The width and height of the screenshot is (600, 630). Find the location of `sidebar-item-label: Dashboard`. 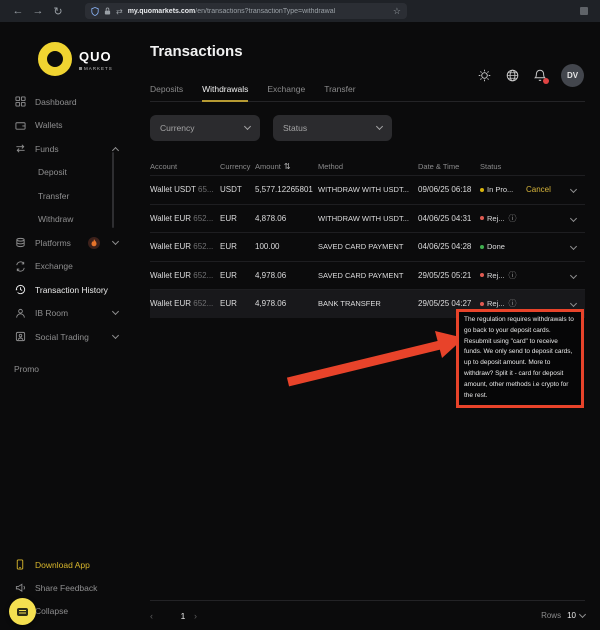

sidebar-item-label: Dashboard is located at coordinates (56, 101).